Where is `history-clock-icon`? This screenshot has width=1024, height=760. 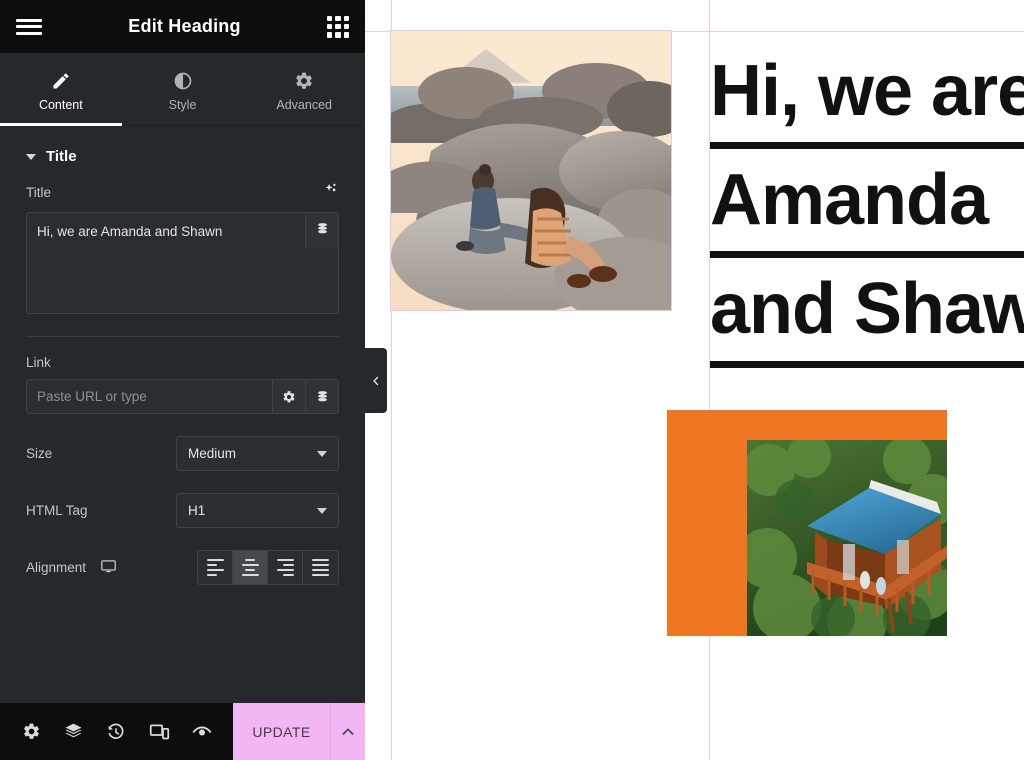
history-clock-icon is located at coordinates (116, 732).